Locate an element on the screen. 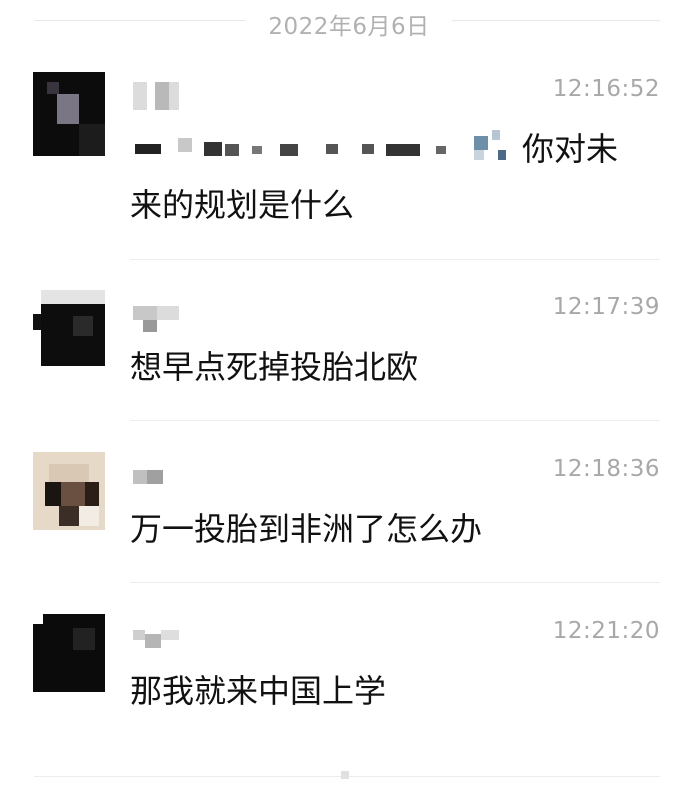  message-text-line: 来的规划是什么 is located at coordinates (242, 205).